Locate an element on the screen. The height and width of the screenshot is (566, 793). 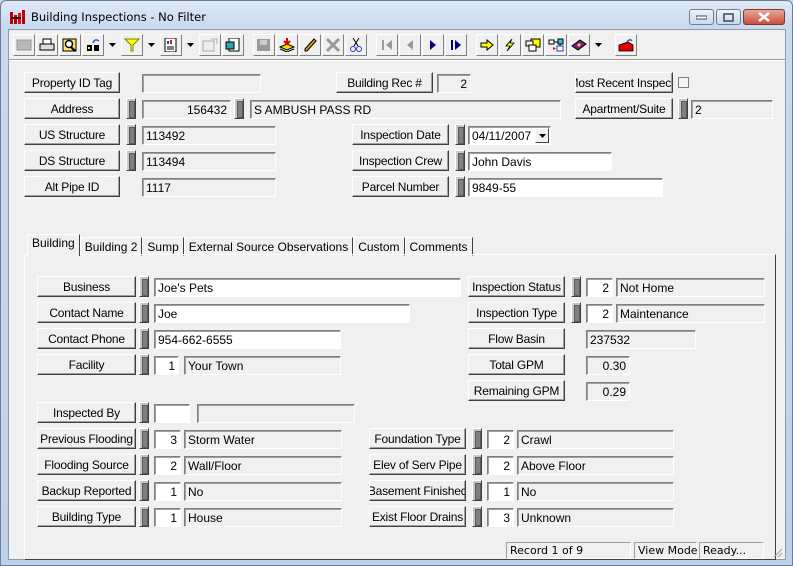
address-street-field: S AMBUSH PASS RD is located at coordinates (405, 109).